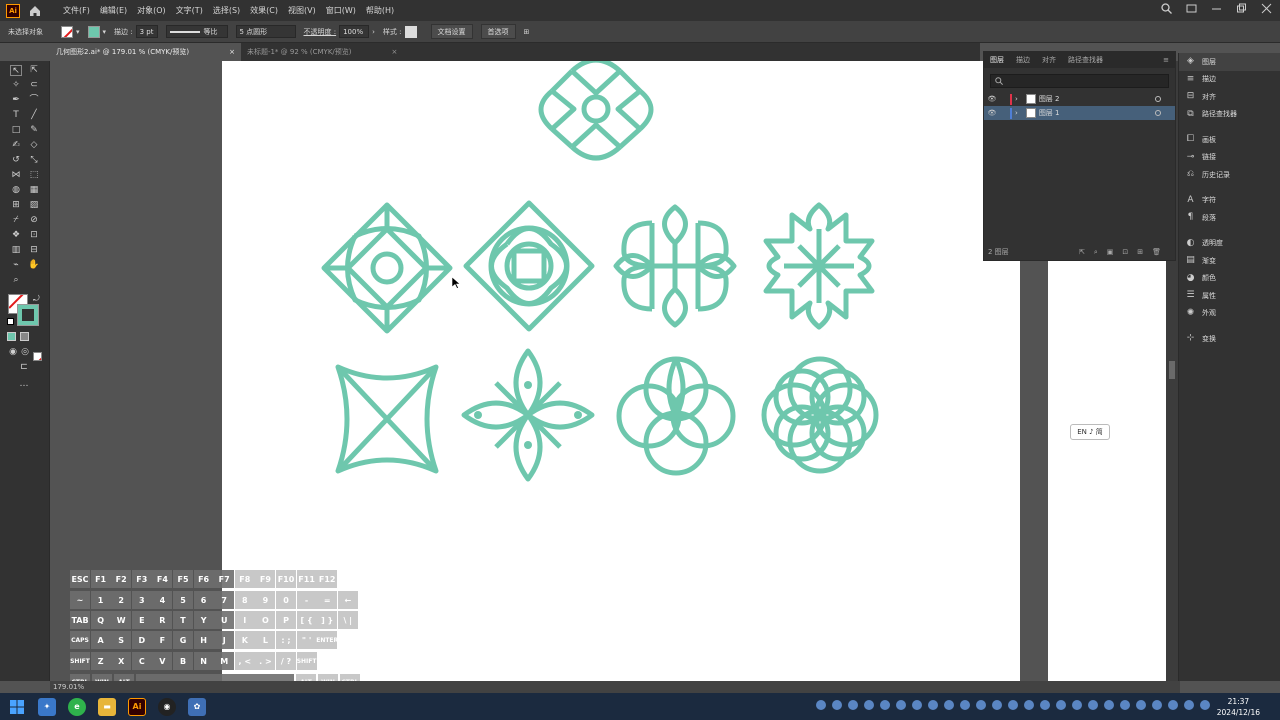 The width and height of the screenshot is (1280, 720). What do you see at coordinates (34, 145) in the screenshot?
I see `eraser-tool-icon: ◇` at bounding box center [34, 145].